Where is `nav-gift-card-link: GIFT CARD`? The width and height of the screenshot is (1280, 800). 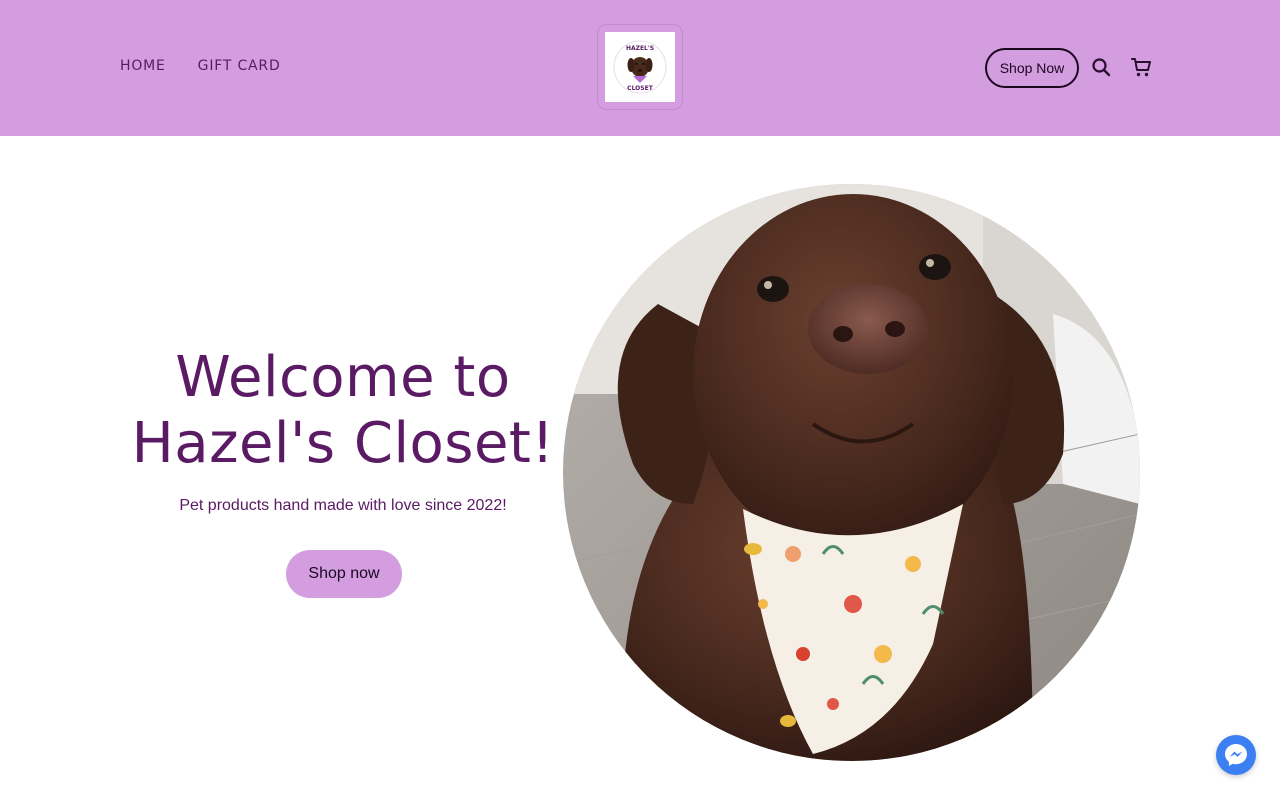
nav-gift-card-link: GIFT CARD is located at coordinates (239, 66).